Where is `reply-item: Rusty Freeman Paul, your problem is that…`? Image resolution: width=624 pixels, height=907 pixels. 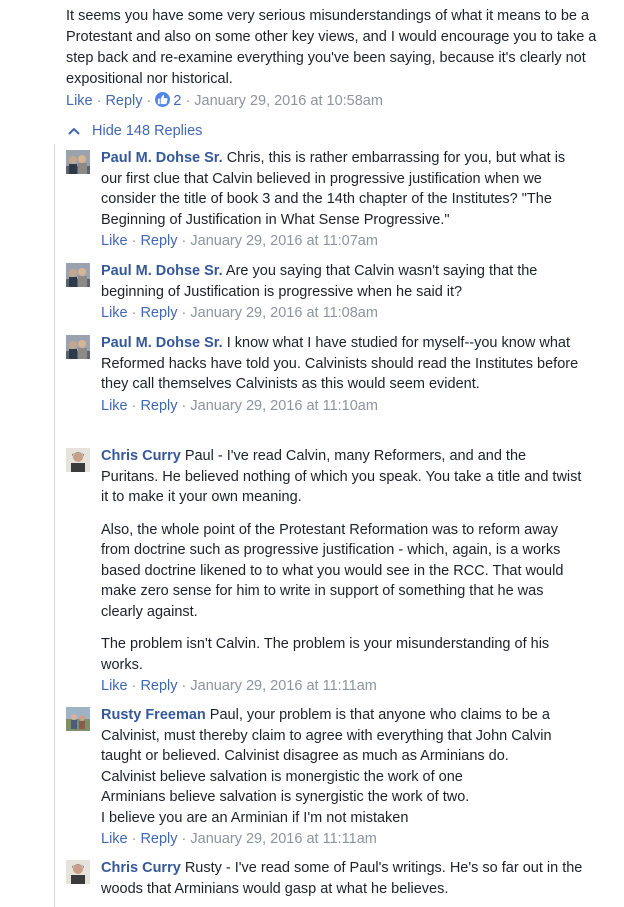
reply-item: Rusty Freeman Paul, your problem is that… is located at coordinates (326, 777).